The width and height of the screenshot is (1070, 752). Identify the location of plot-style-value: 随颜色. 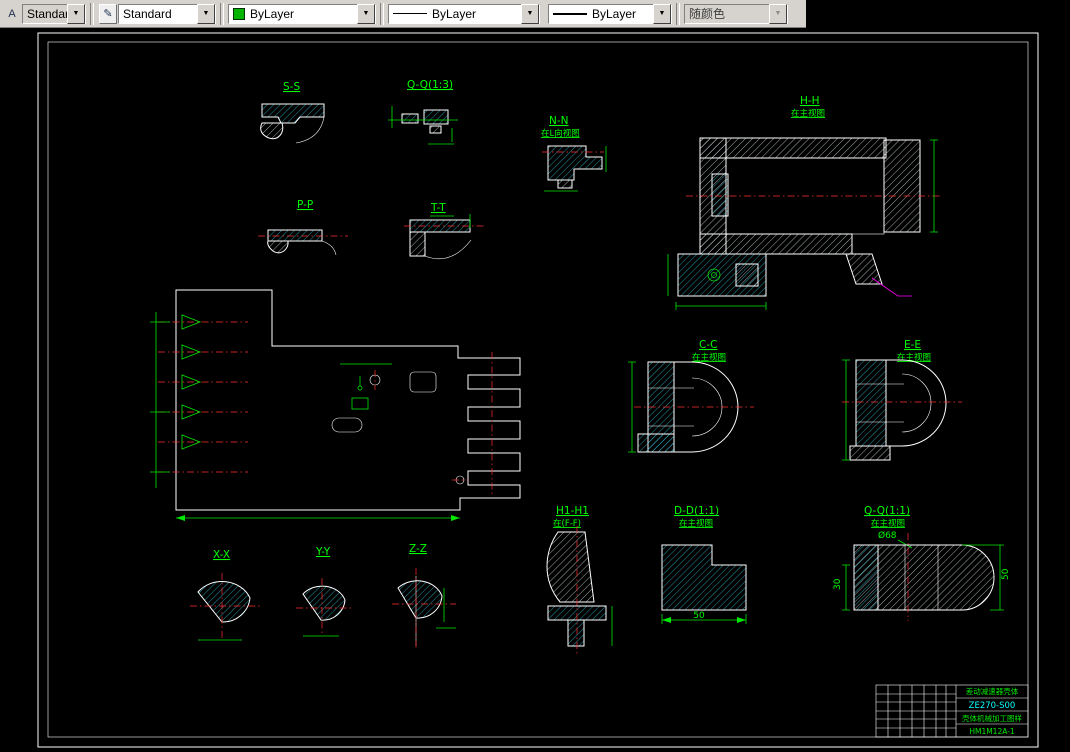
(707, 14).